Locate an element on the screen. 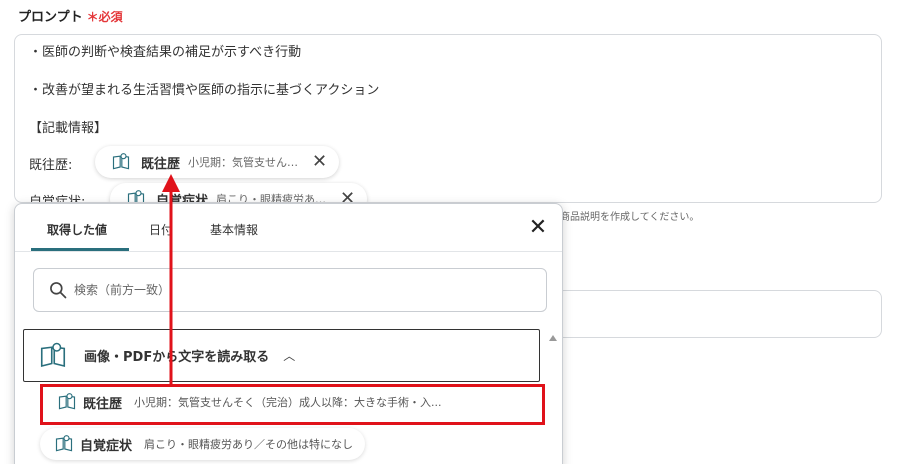 Image resolution: width=897 pixels, height=464 pixels. pill-name: 自覚症状 is located at coordinates (182, 198).